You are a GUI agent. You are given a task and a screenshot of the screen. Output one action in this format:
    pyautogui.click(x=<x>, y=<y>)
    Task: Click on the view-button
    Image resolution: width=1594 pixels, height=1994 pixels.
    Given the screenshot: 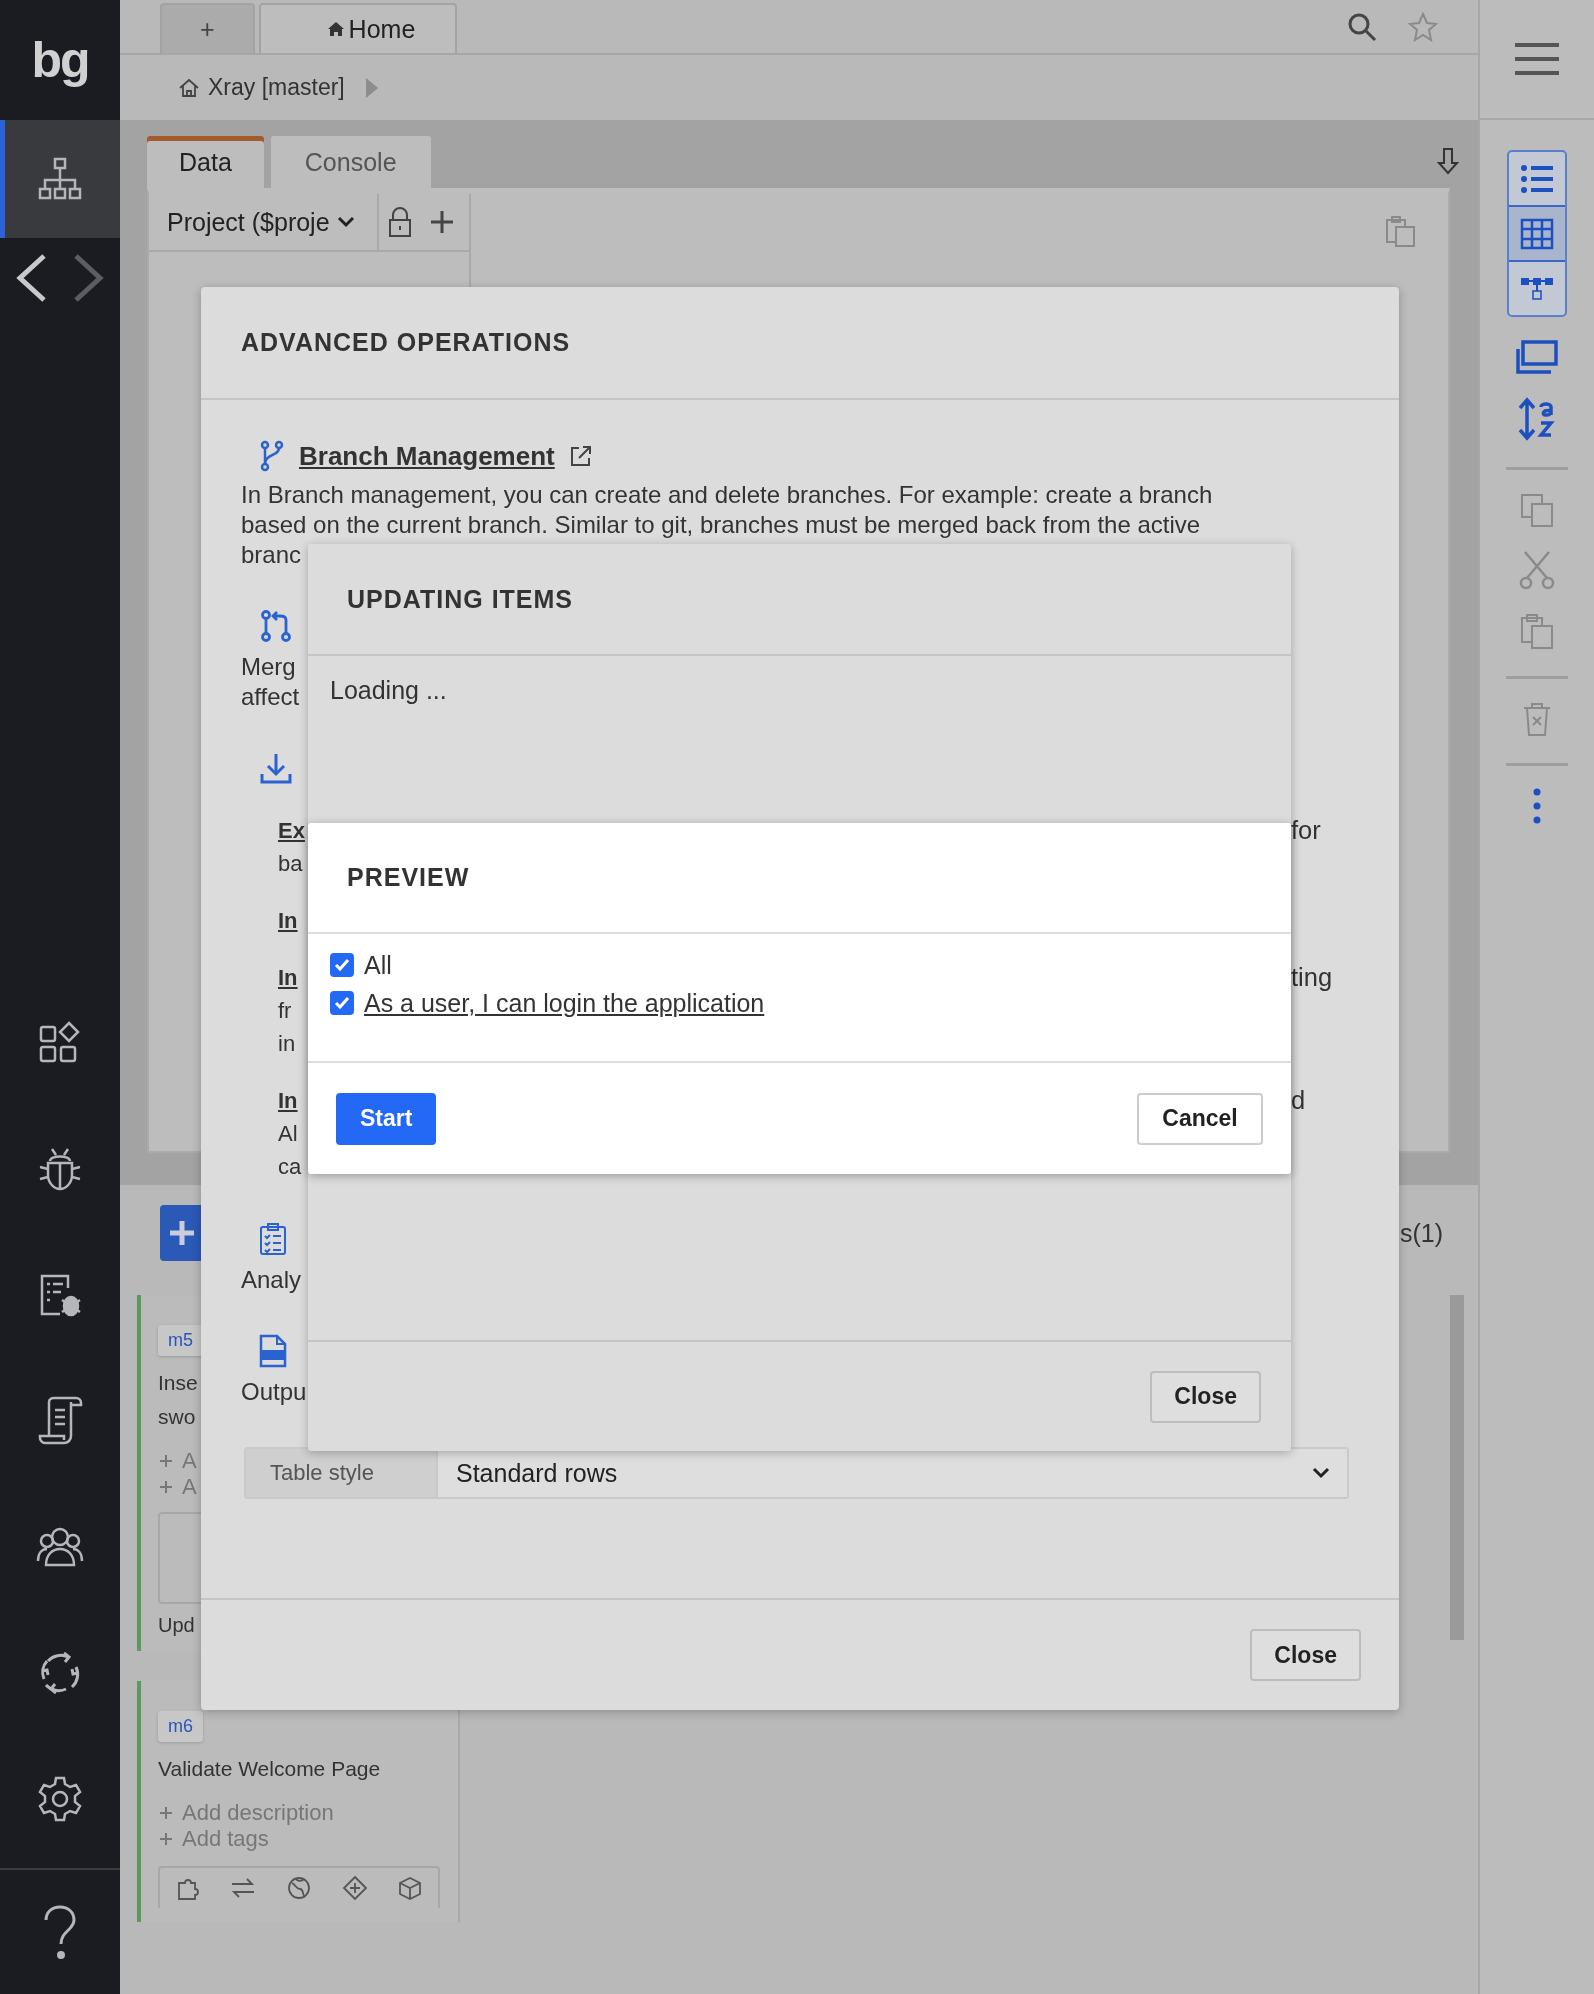 What is the action you would take?
    pyautogui.click(x=1537, y=233)
    